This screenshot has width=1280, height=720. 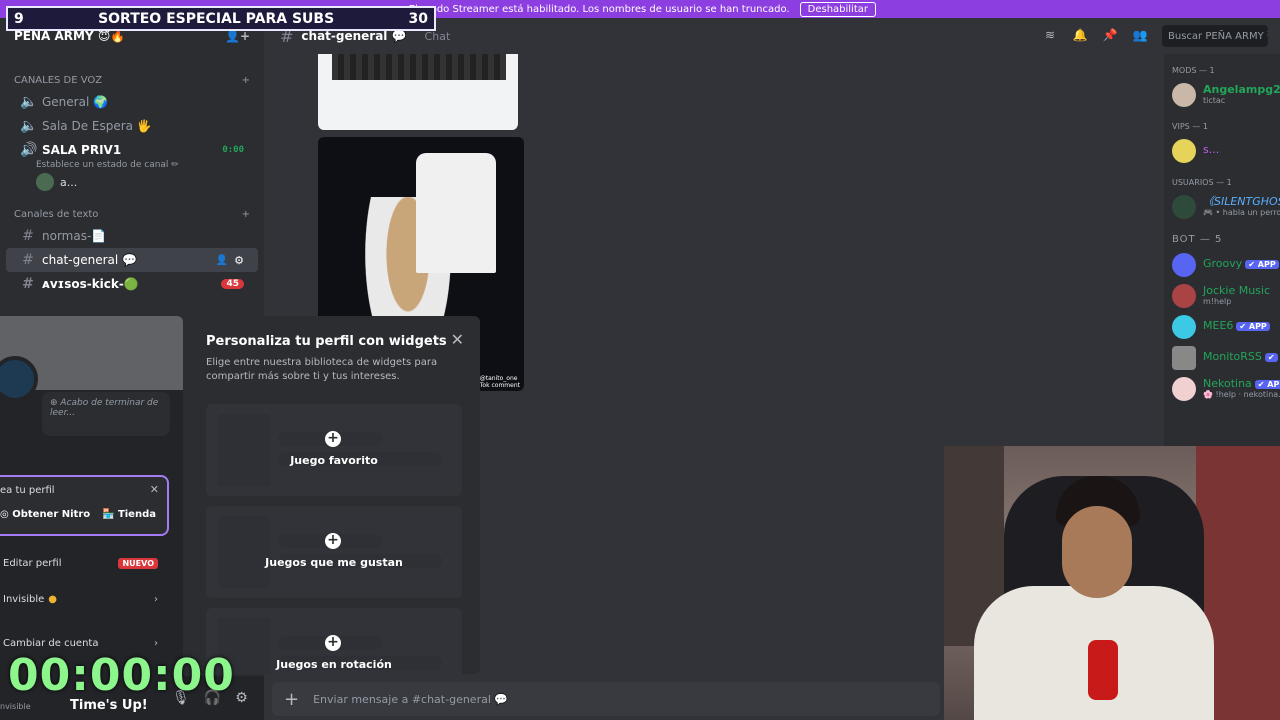 I want to click on shop-label: Tienda, so click(x=136, y=514).